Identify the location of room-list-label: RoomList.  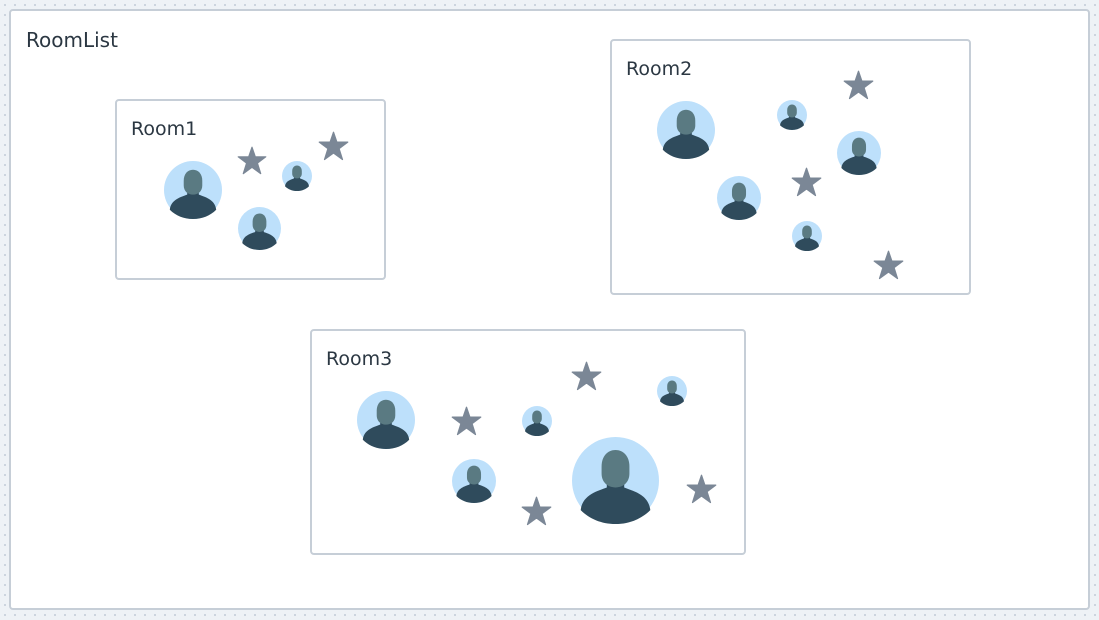
(72, 40).